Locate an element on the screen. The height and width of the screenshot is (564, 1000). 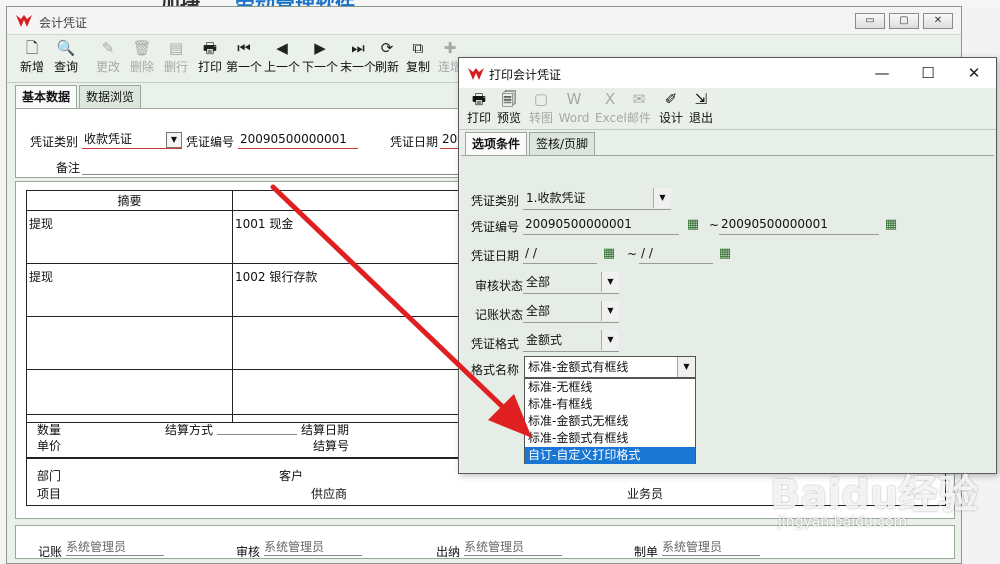
dialog-toolbar-label: Word is located at coordinates (574, 118).